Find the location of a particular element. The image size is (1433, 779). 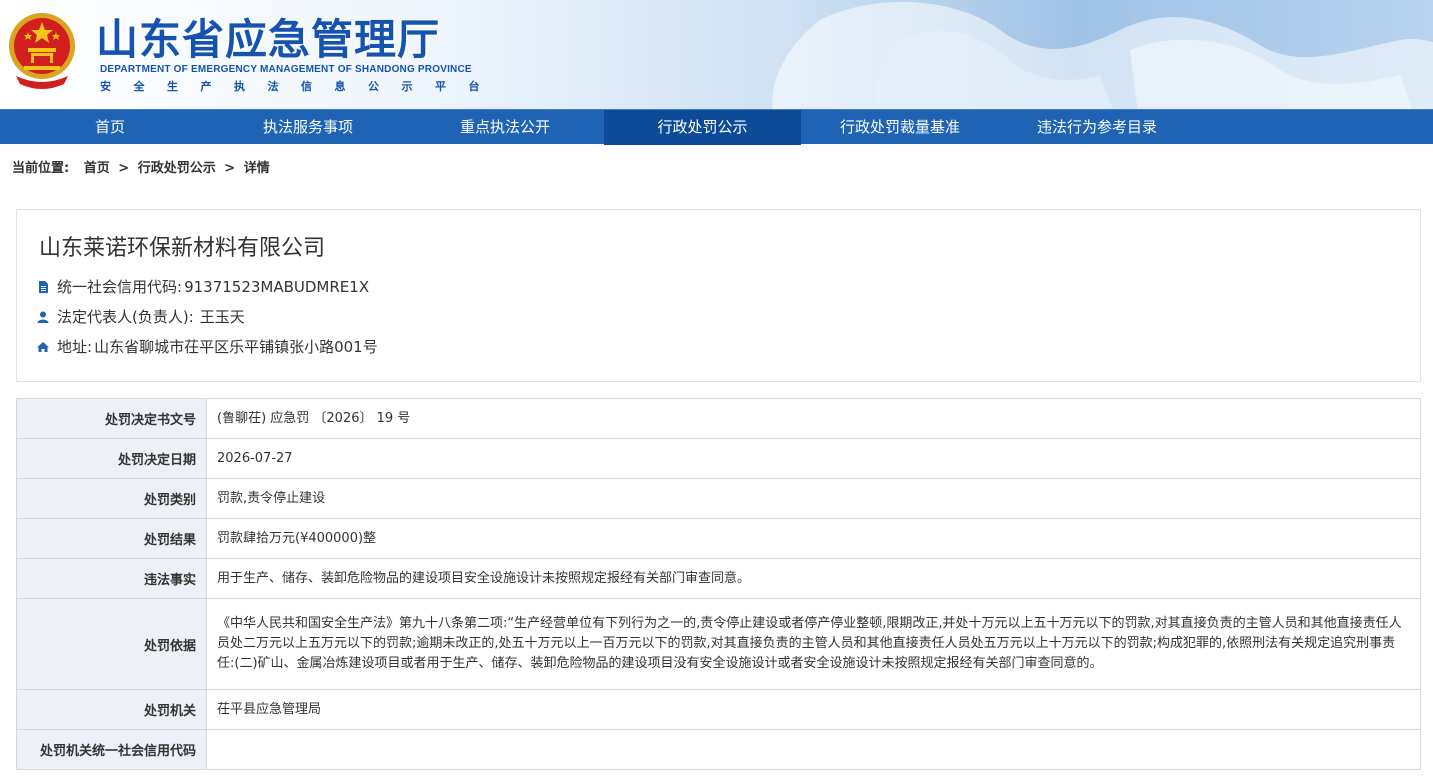

nav-item-violation-catalog: 违法行为参考目录 is located at coordinates (1097, 127).